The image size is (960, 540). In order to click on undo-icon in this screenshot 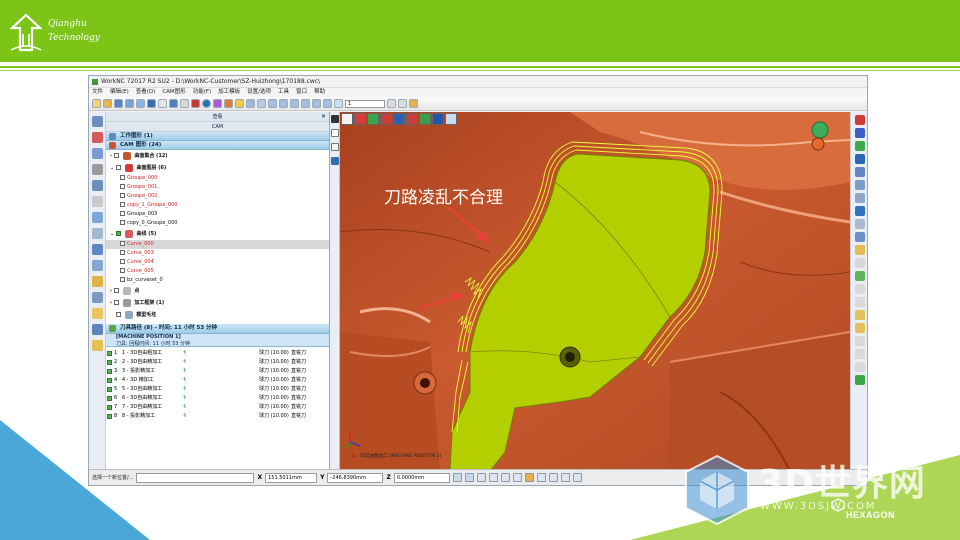, I will do `click(151, 103)`.